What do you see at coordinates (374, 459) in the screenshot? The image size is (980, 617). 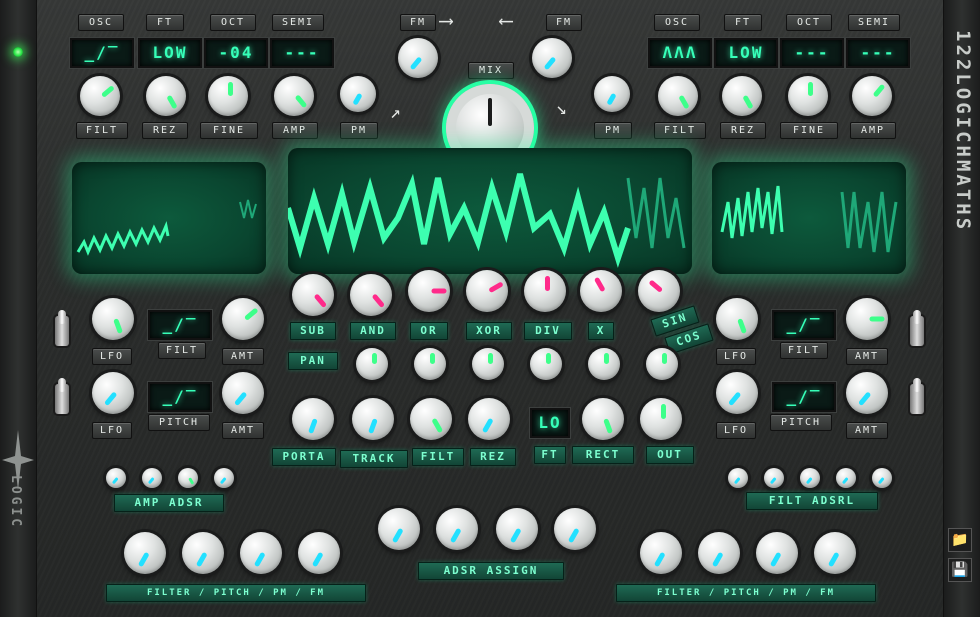 I see `track-label: TRACK` at bounding box center [374, 459].